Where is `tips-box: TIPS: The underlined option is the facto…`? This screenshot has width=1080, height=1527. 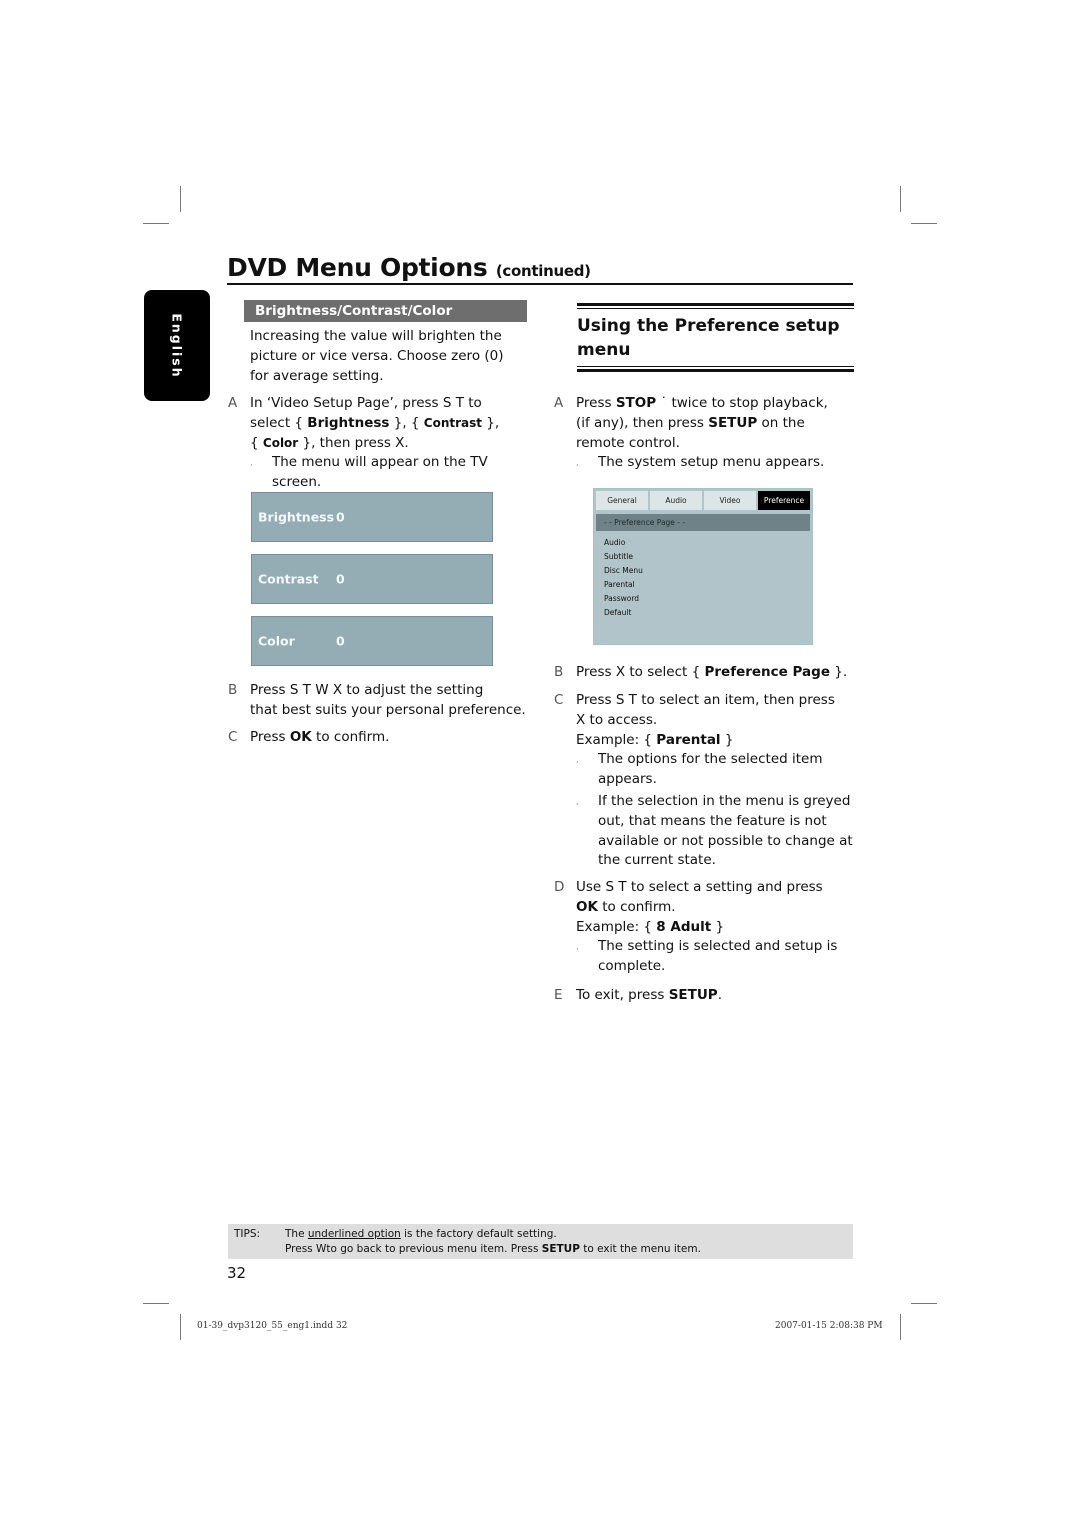 tips-box: TIPS: The underlined option is the facto… is located at coordinates (540, 1241).